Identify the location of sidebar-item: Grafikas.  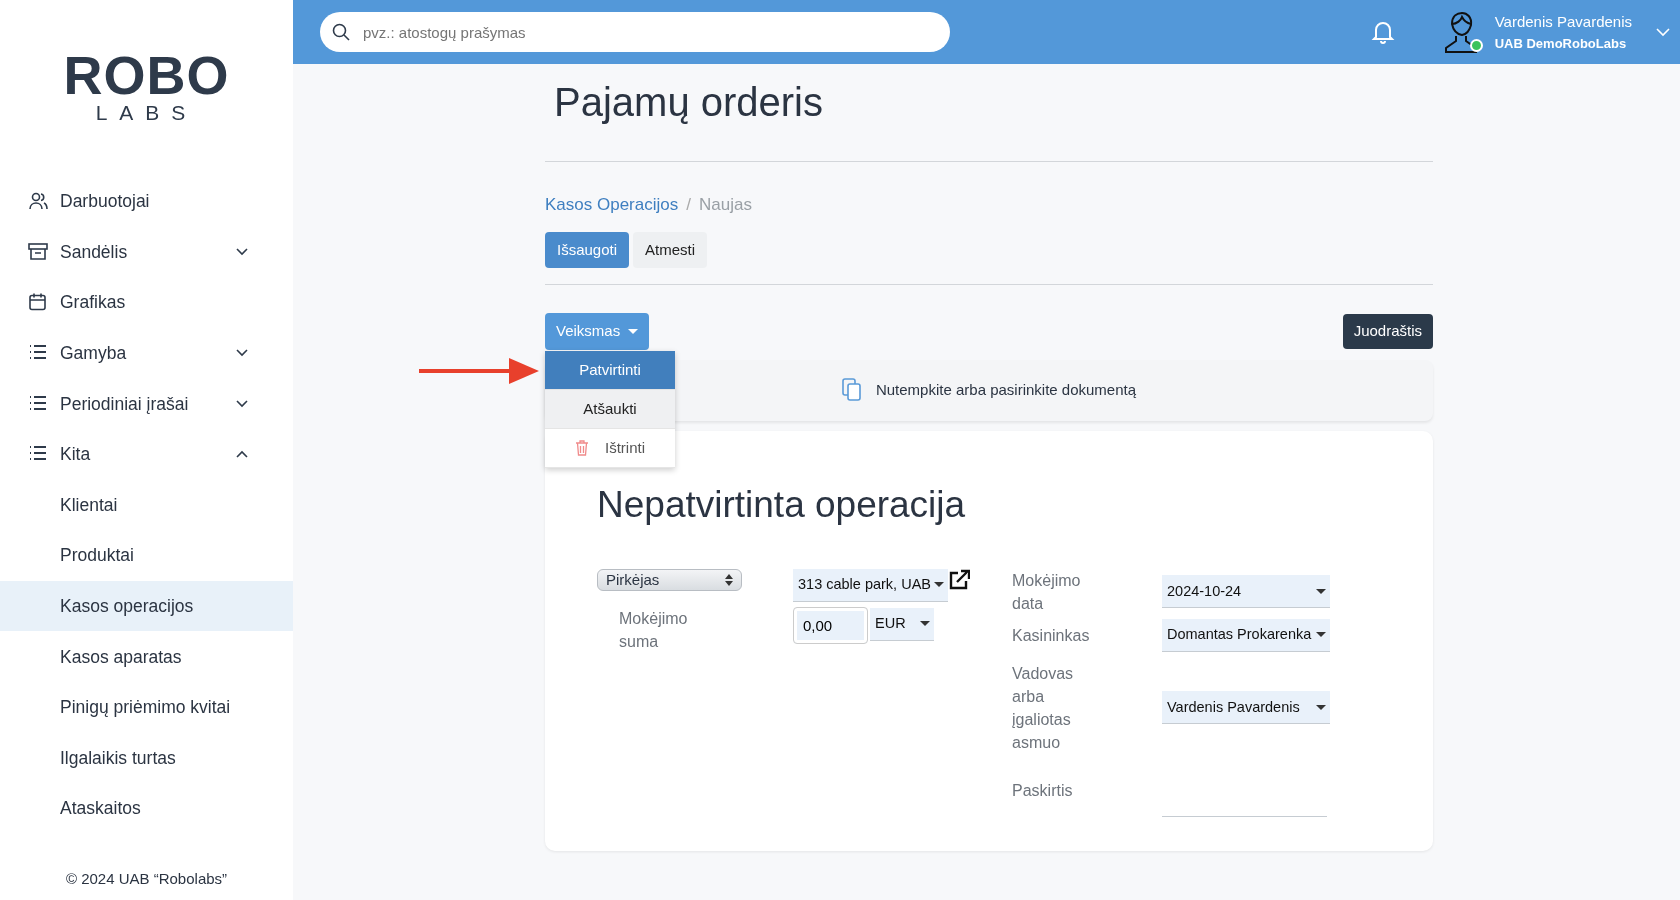
(146, 302).